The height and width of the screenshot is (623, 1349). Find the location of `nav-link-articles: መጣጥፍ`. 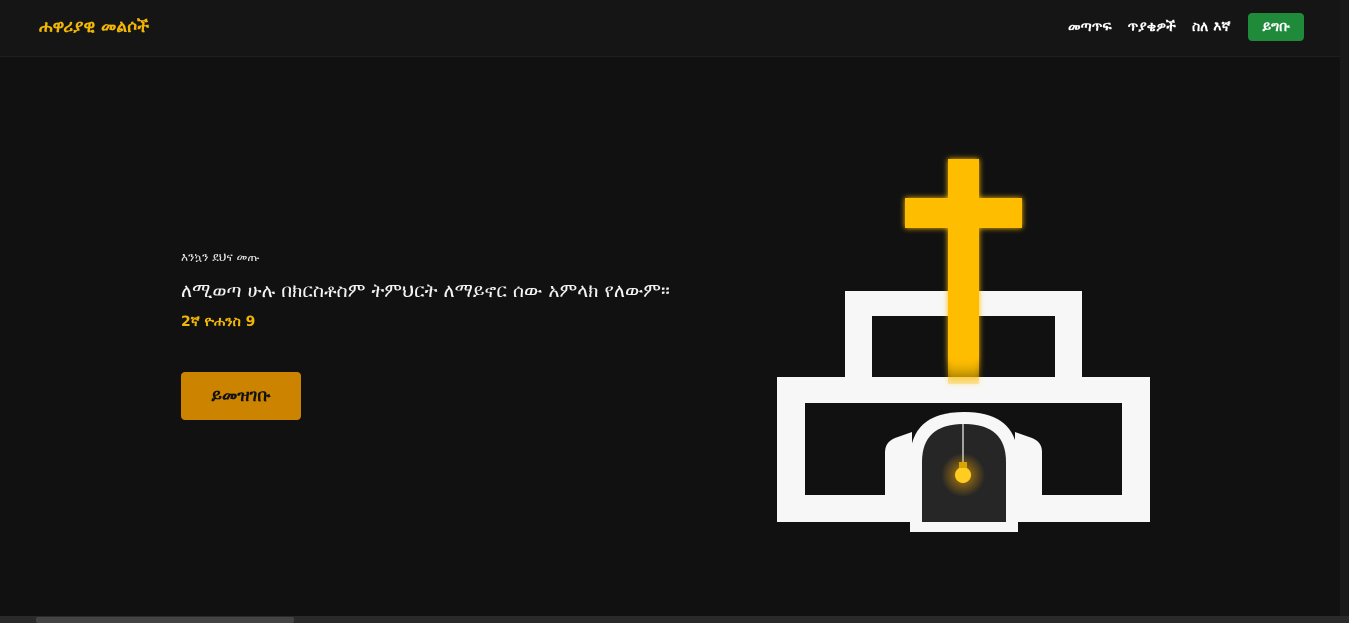

nav-link-articles: መጣጥፍ is located at coordinates (1090, 27).